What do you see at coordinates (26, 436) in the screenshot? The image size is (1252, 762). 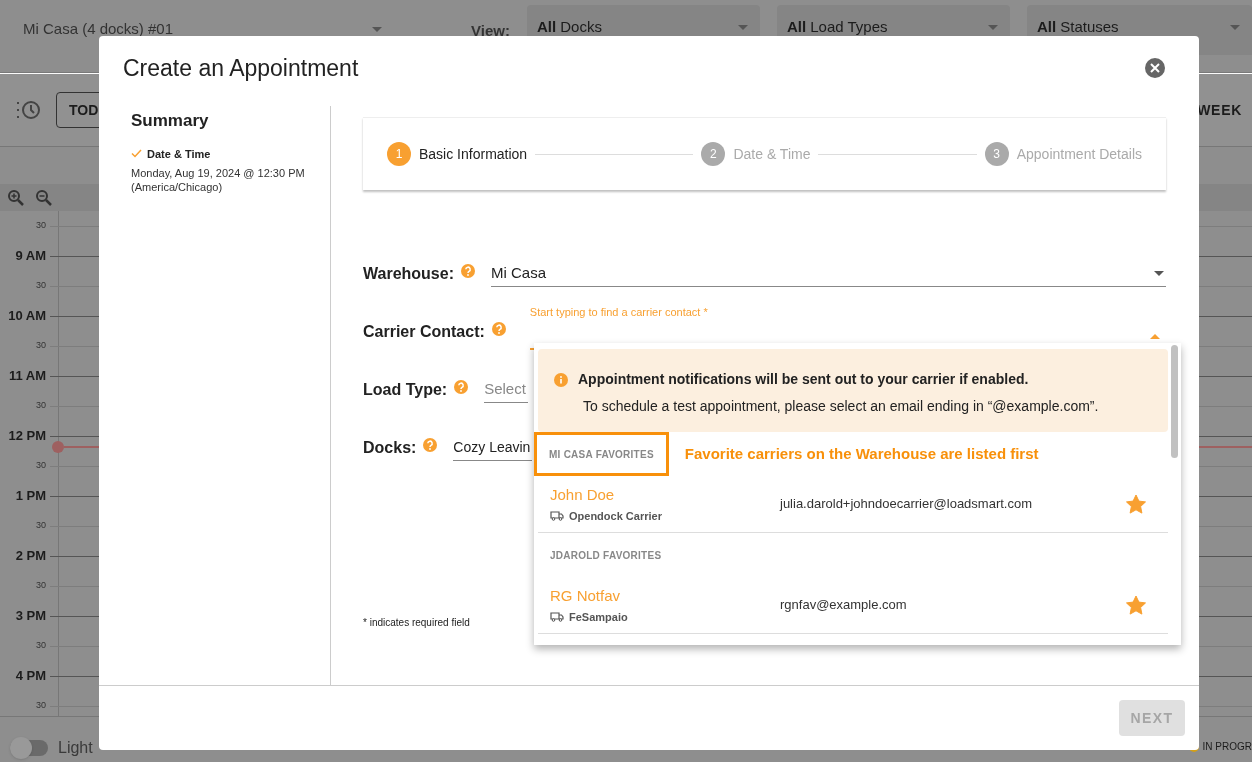 I see `time-label: 12 PM` at bounding box center [26, 436].